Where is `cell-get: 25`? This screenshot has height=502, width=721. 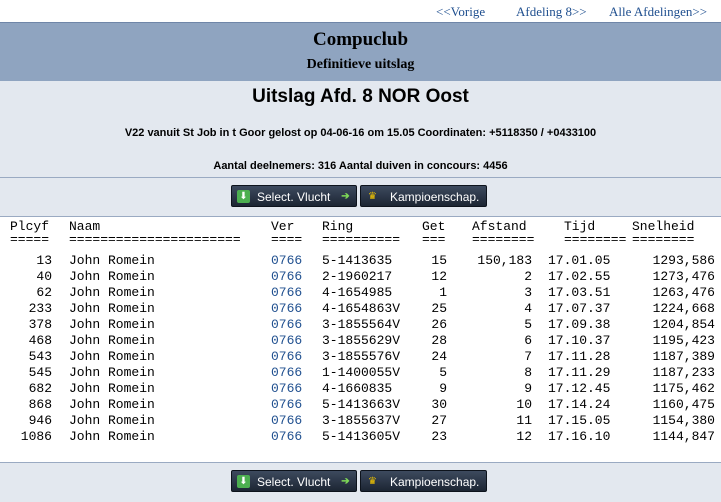 cell-get: 25 is located at coordinates (439, 308).